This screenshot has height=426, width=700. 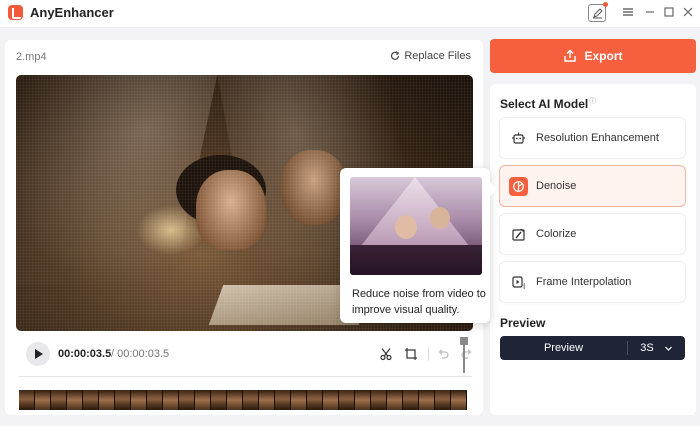 What do you see at coordinates (669, 12) in the screenshot?
I see `maximize-icon` at bounding box center [669, 12].